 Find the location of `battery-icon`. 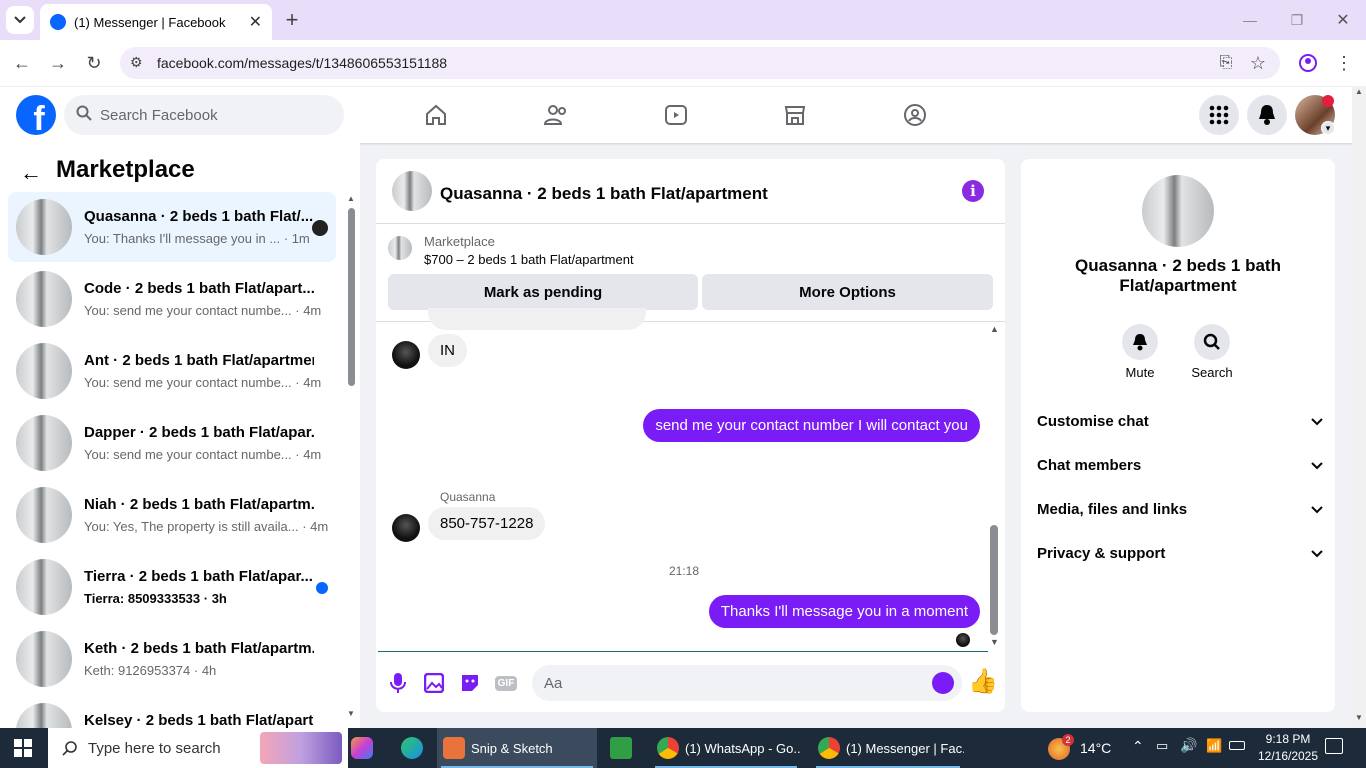

battery-icon is located at coordinates (1237, 745).